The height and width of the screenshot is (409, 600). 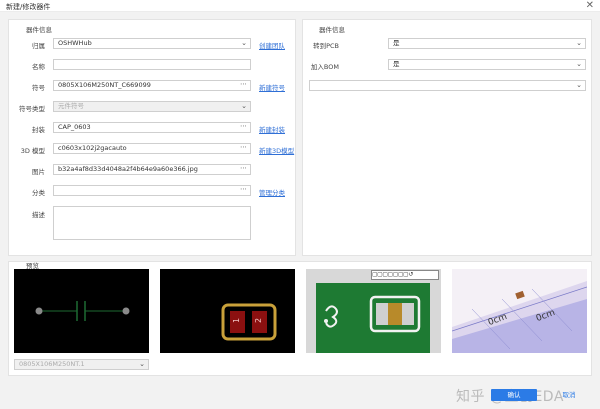 I want to click on symbol-variant-value: 0805X106M250NT.1, so click(x=52, y=364).